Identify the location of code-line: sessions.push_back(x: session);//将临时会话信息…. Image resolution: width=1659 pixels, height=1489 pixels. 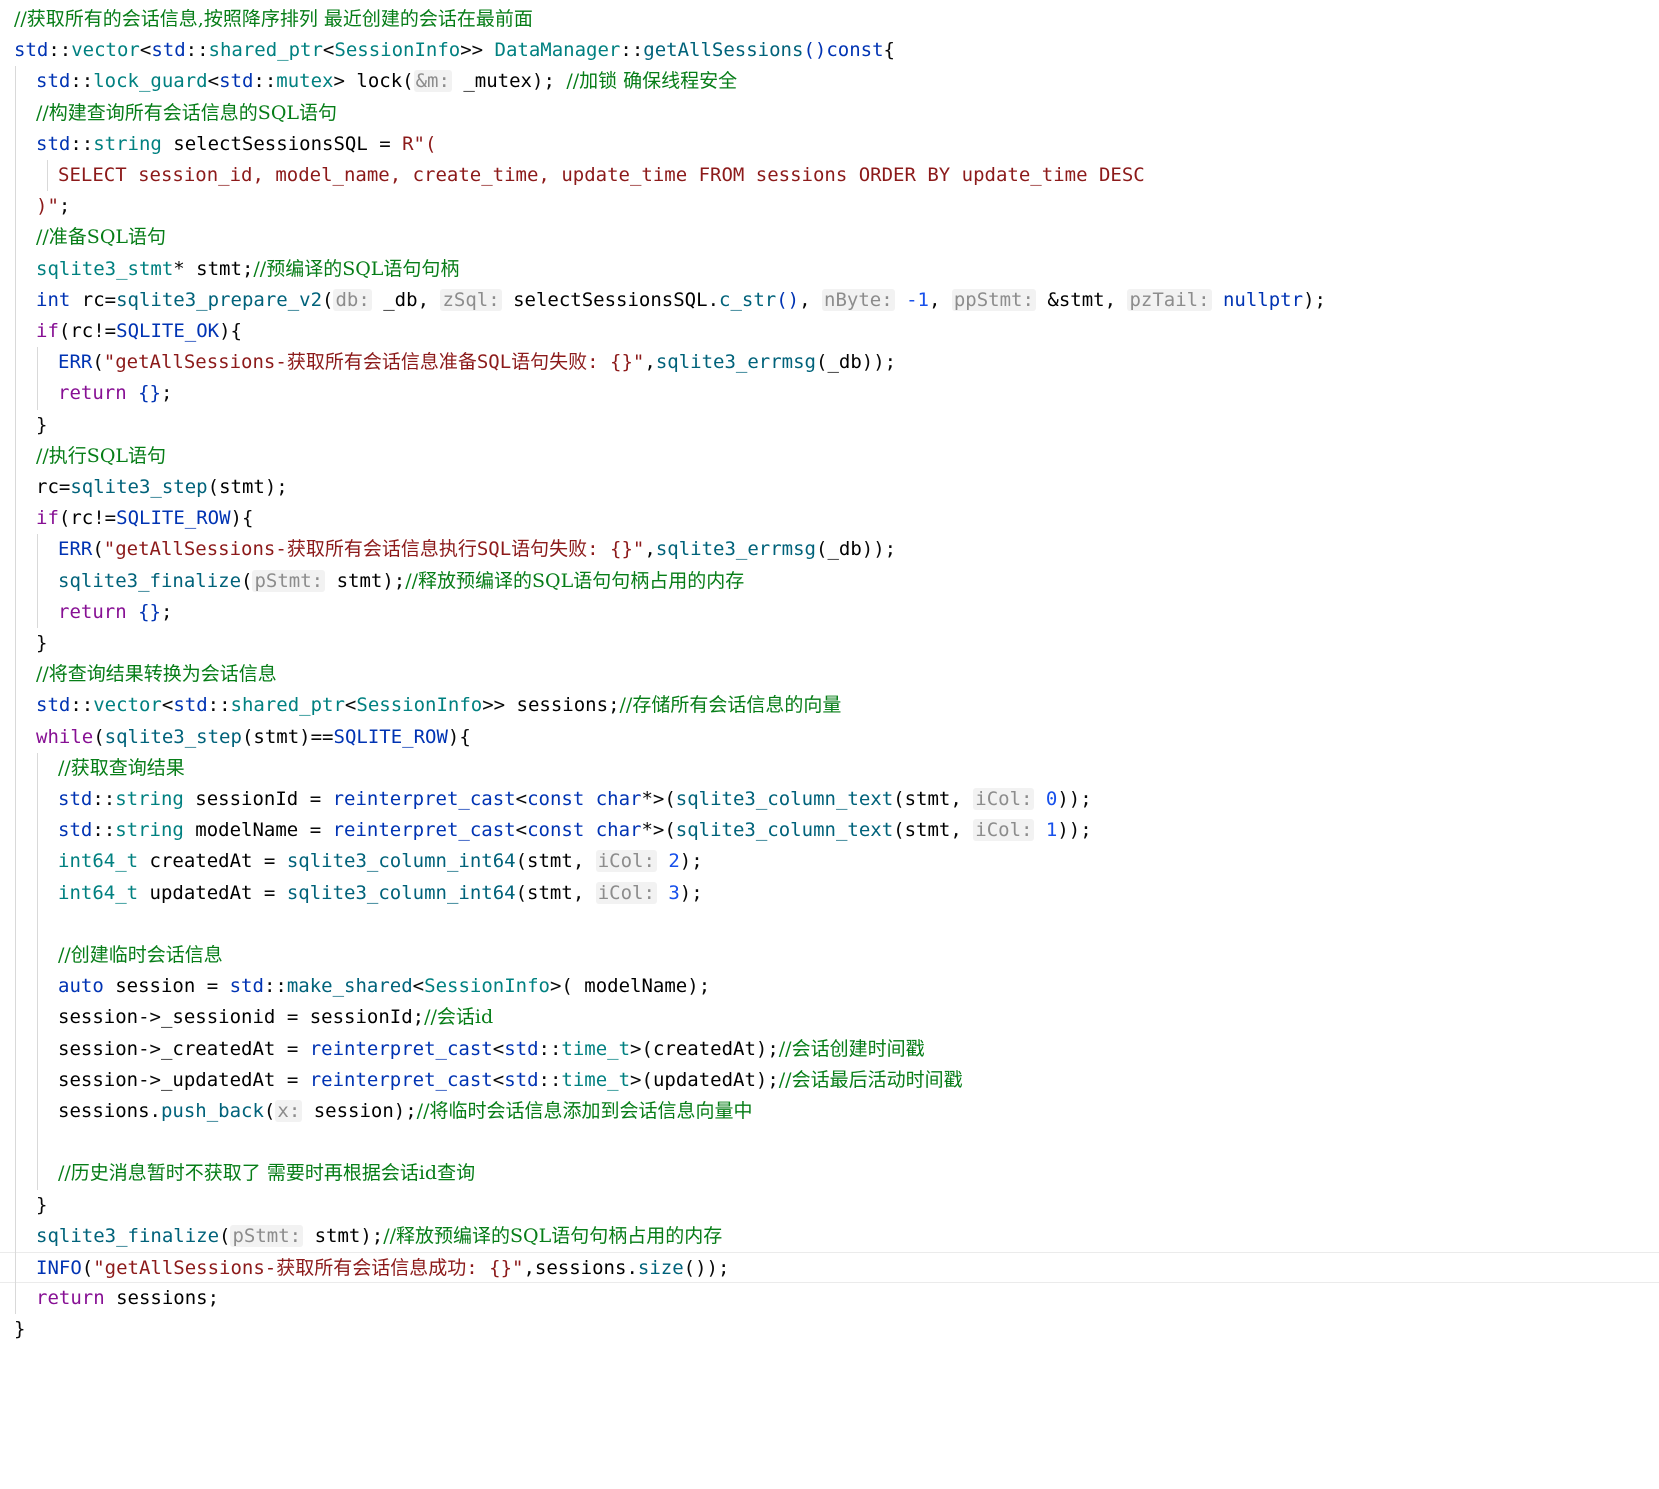
(829, 1111).